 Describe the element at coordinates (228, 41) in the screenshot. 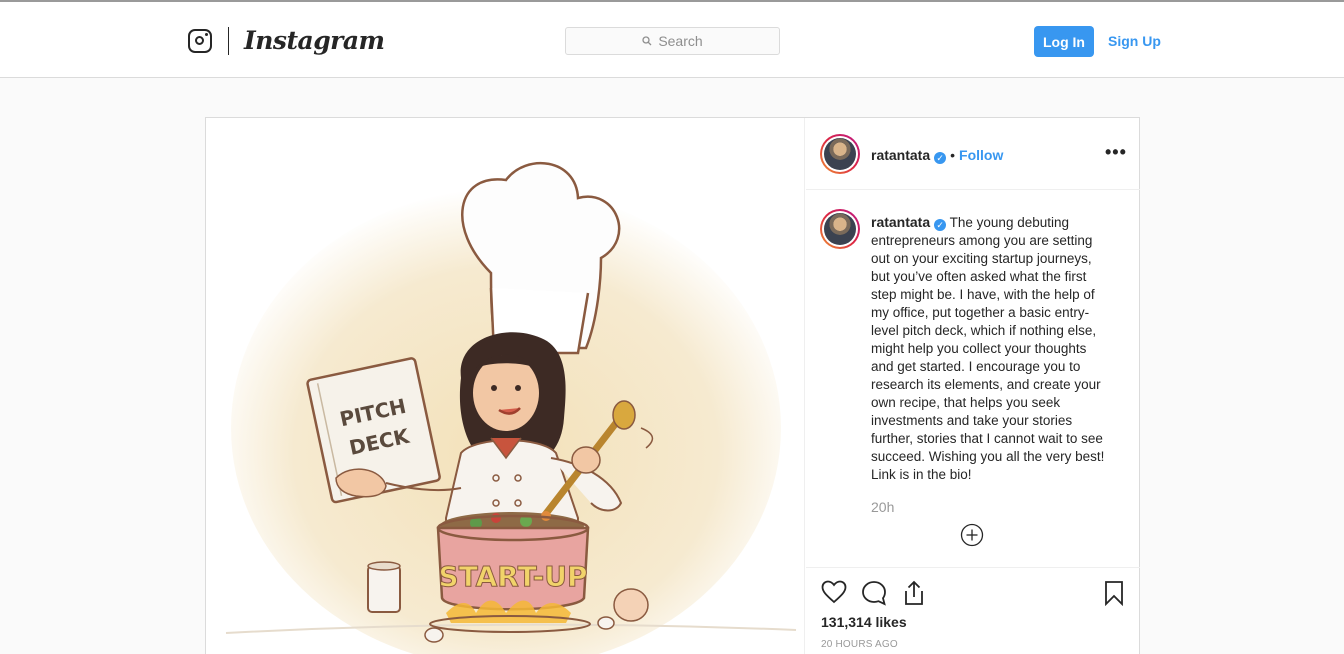

I see `logo-divider` at that location.